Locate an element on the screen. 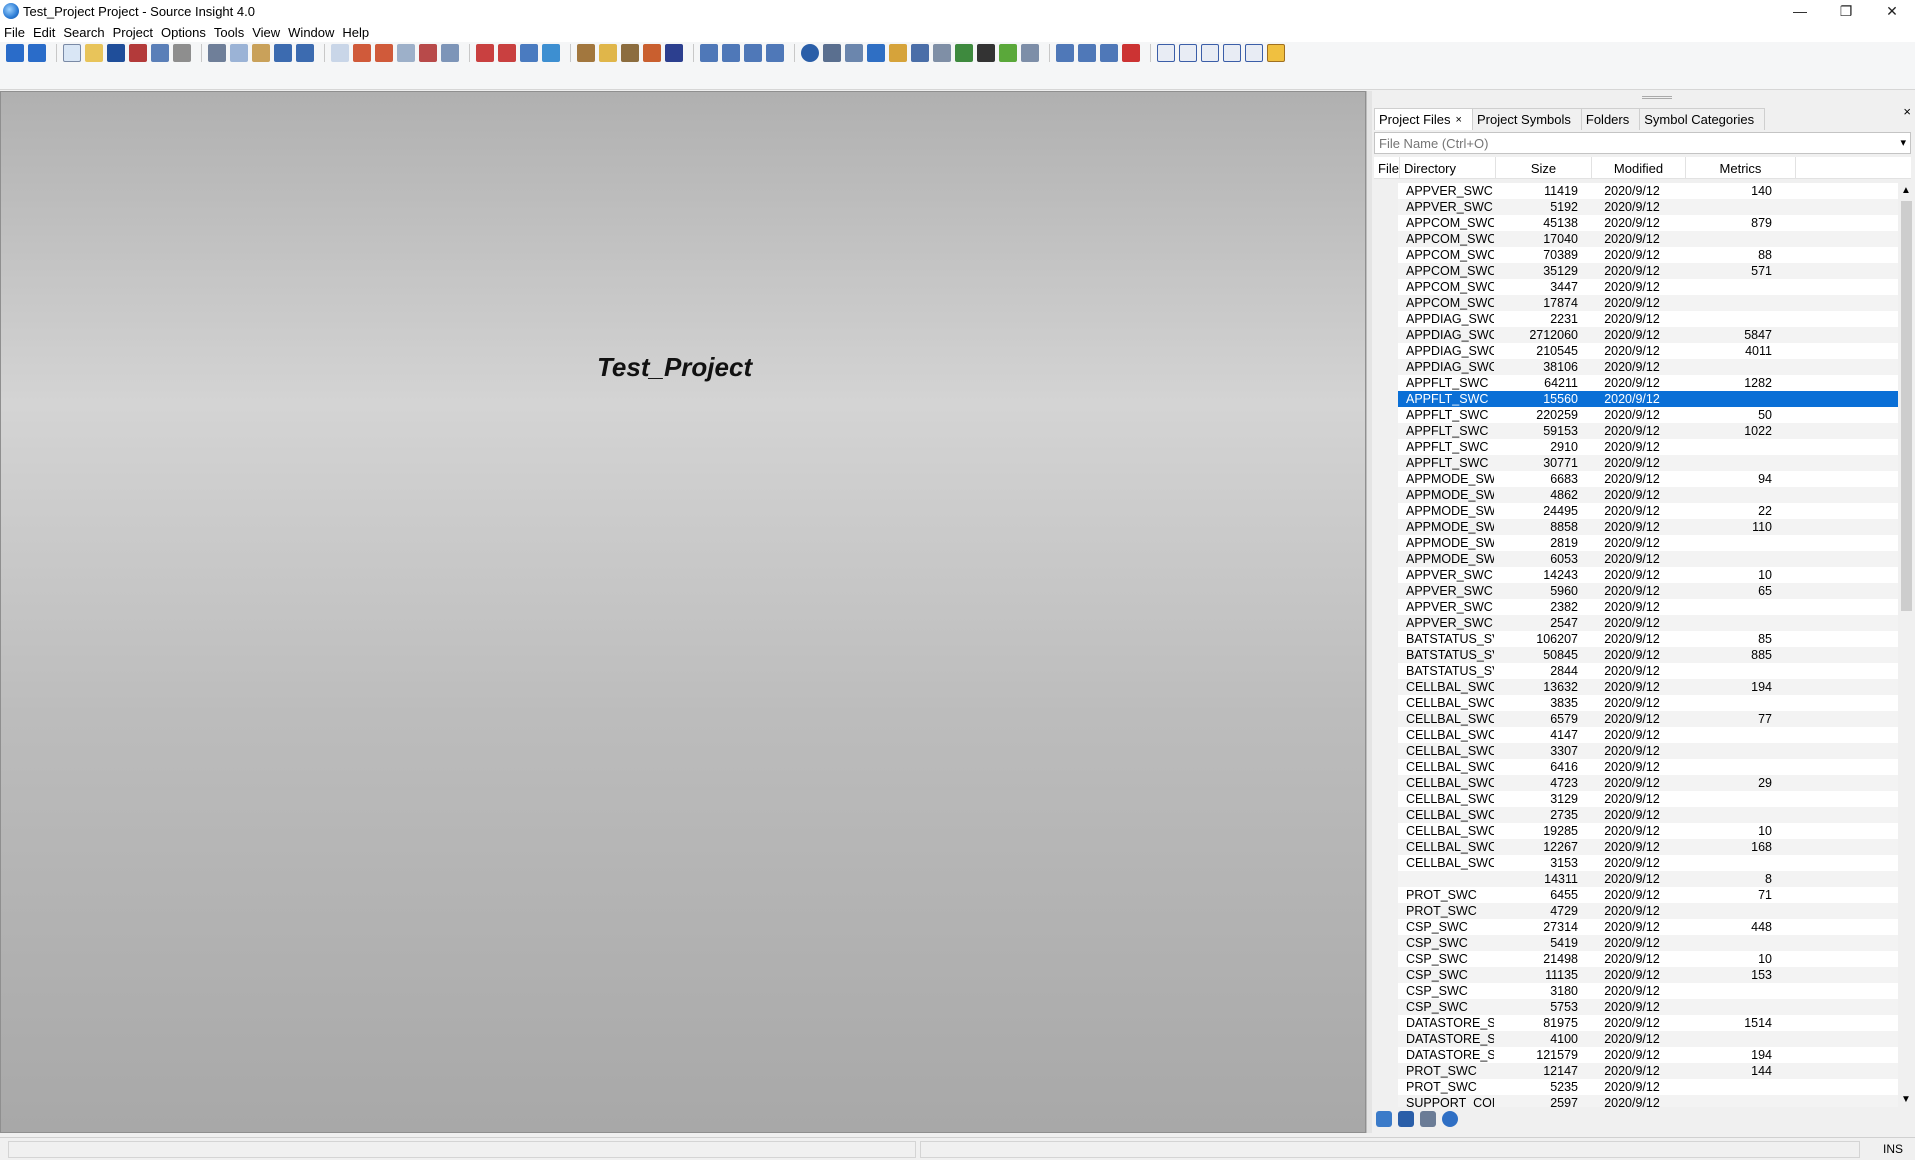 The image size is (1915, 1160). file-row: APPCOM_SWC 17040 2020/9/12 is located at coordinates (1648, 239).